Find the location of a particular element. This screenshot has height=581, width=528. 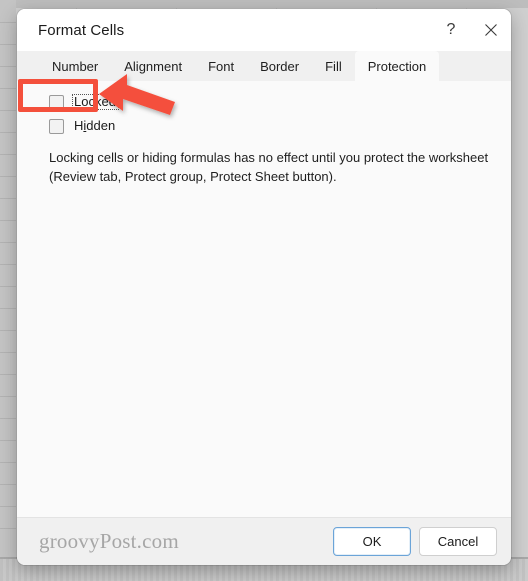

ok-button-label: OK is located at coordinates (372, 541).